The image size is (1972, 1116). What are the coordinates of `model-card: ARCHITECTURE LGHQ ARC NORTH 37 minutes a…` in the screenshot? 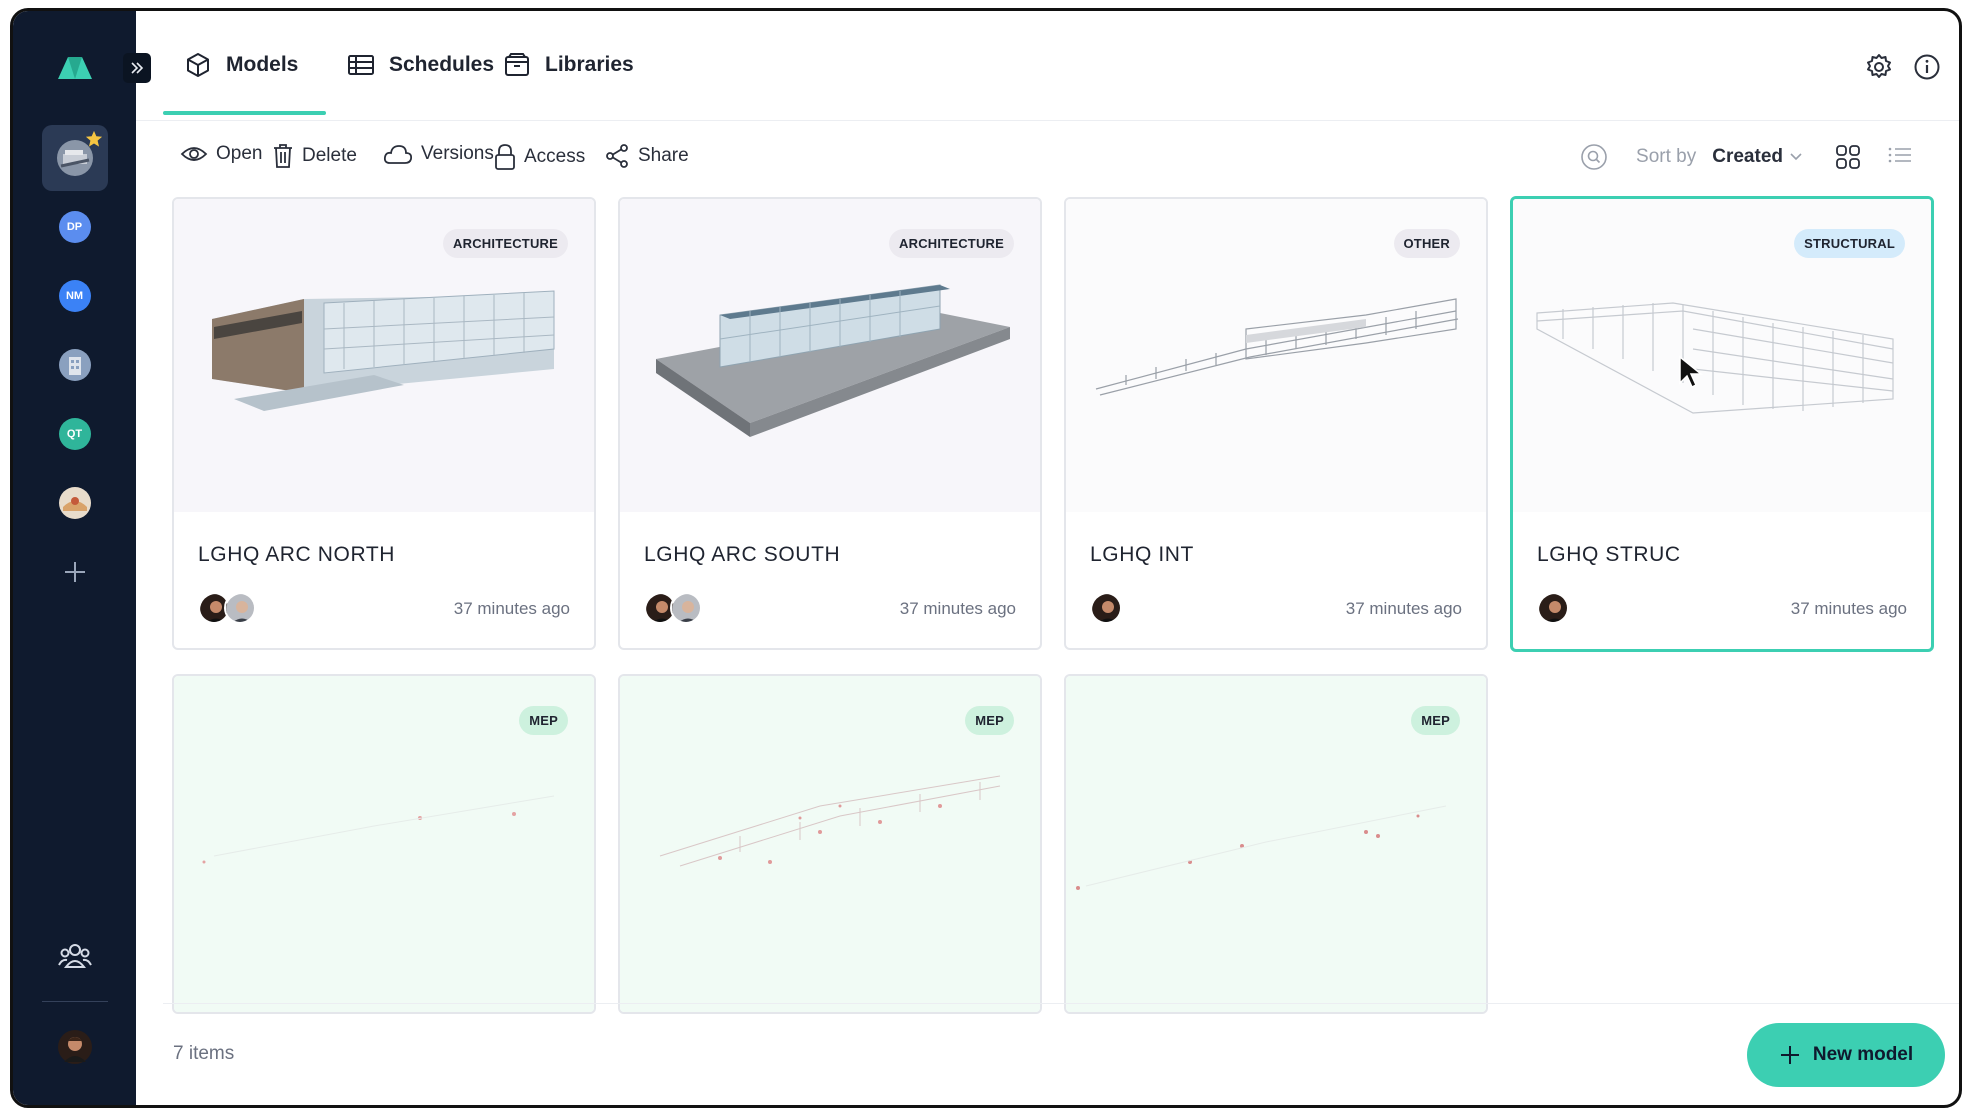 It's located at (384, 423).